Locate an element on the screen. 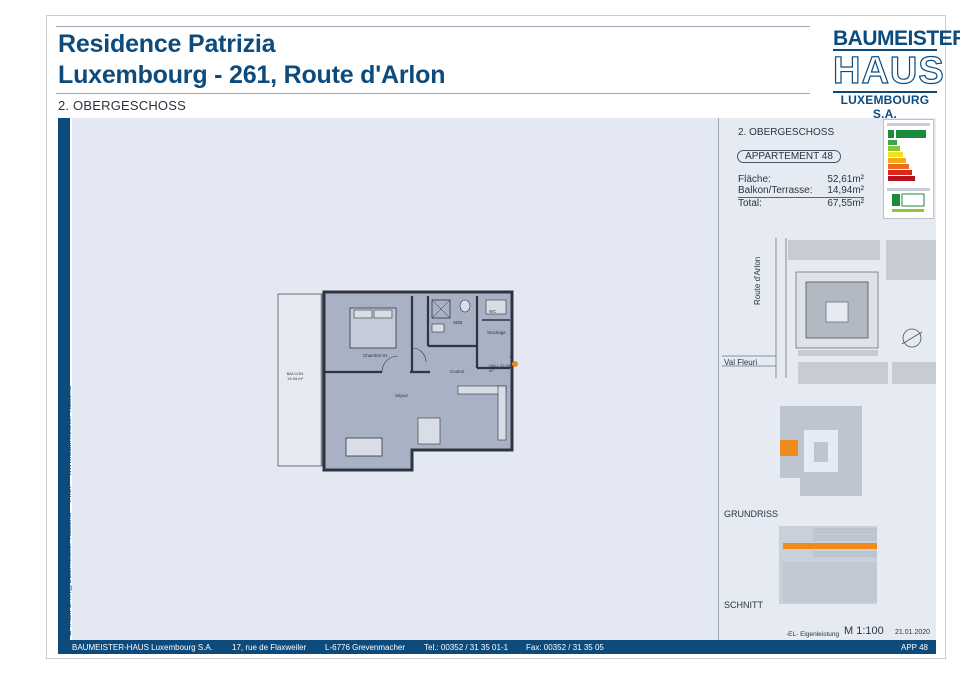 The height and width of the screenshot is (679, 960). room-label-balcon: BALCON 14.94 m² is located at coordinates (295, 376).